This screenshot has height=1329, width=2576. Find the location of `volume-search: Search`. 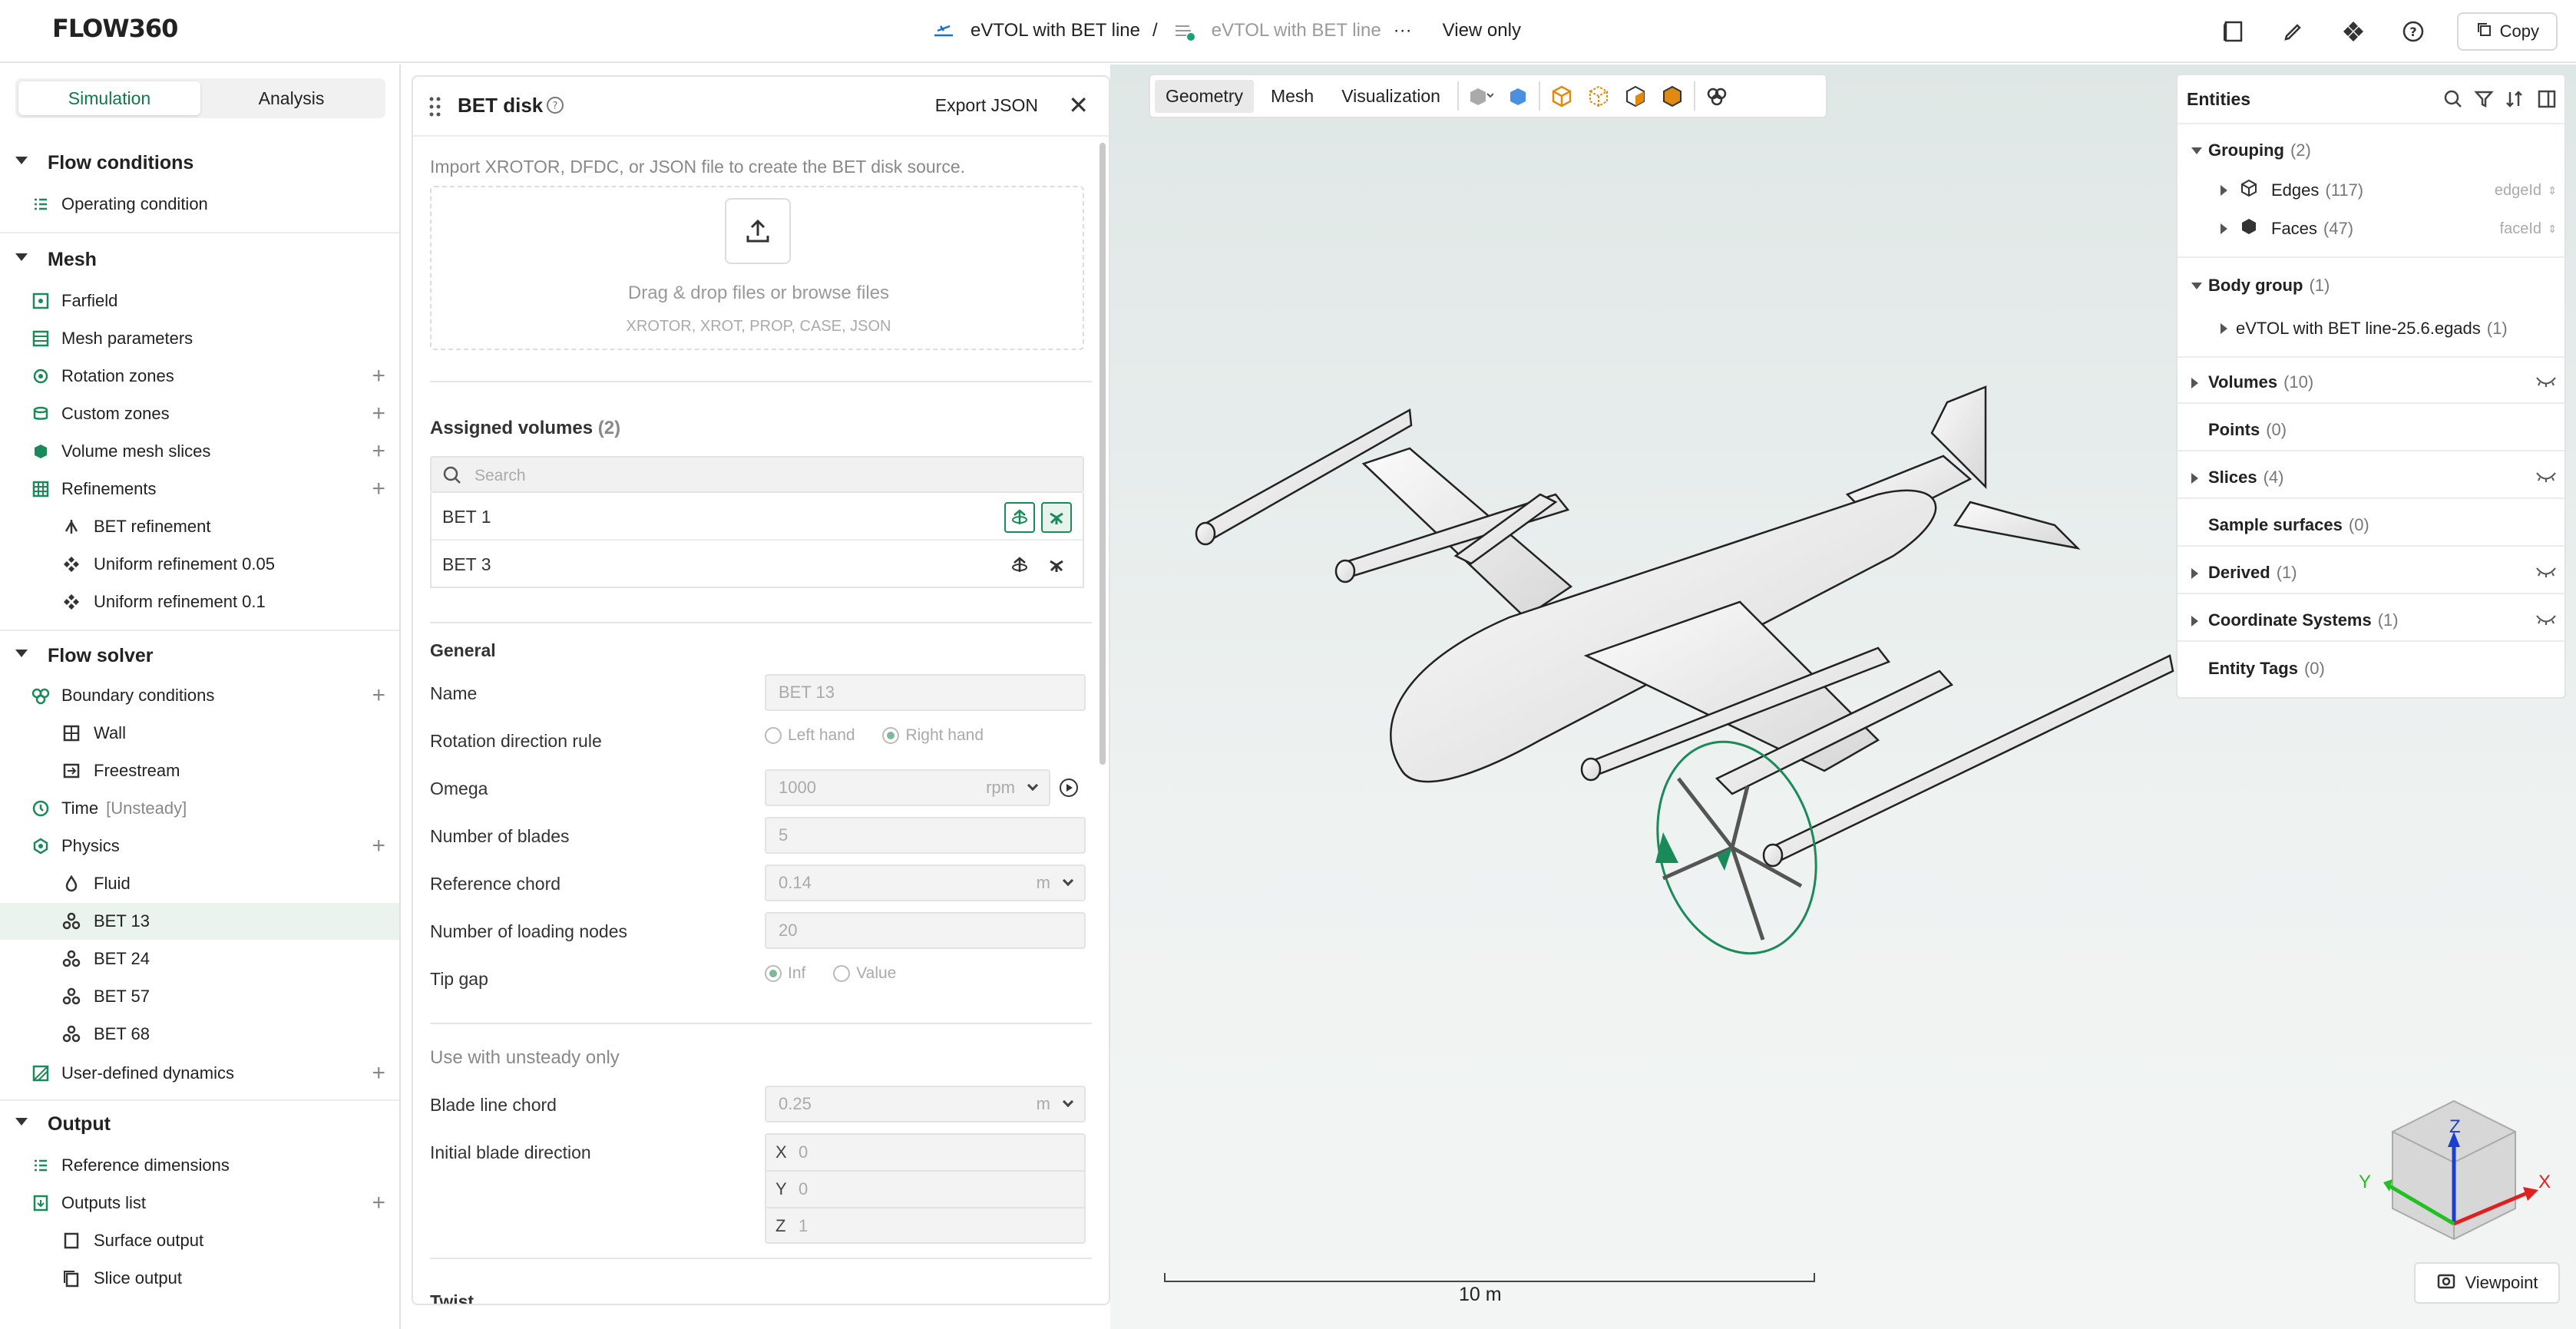

volume-search: Search is located at coordinates (757, 474).